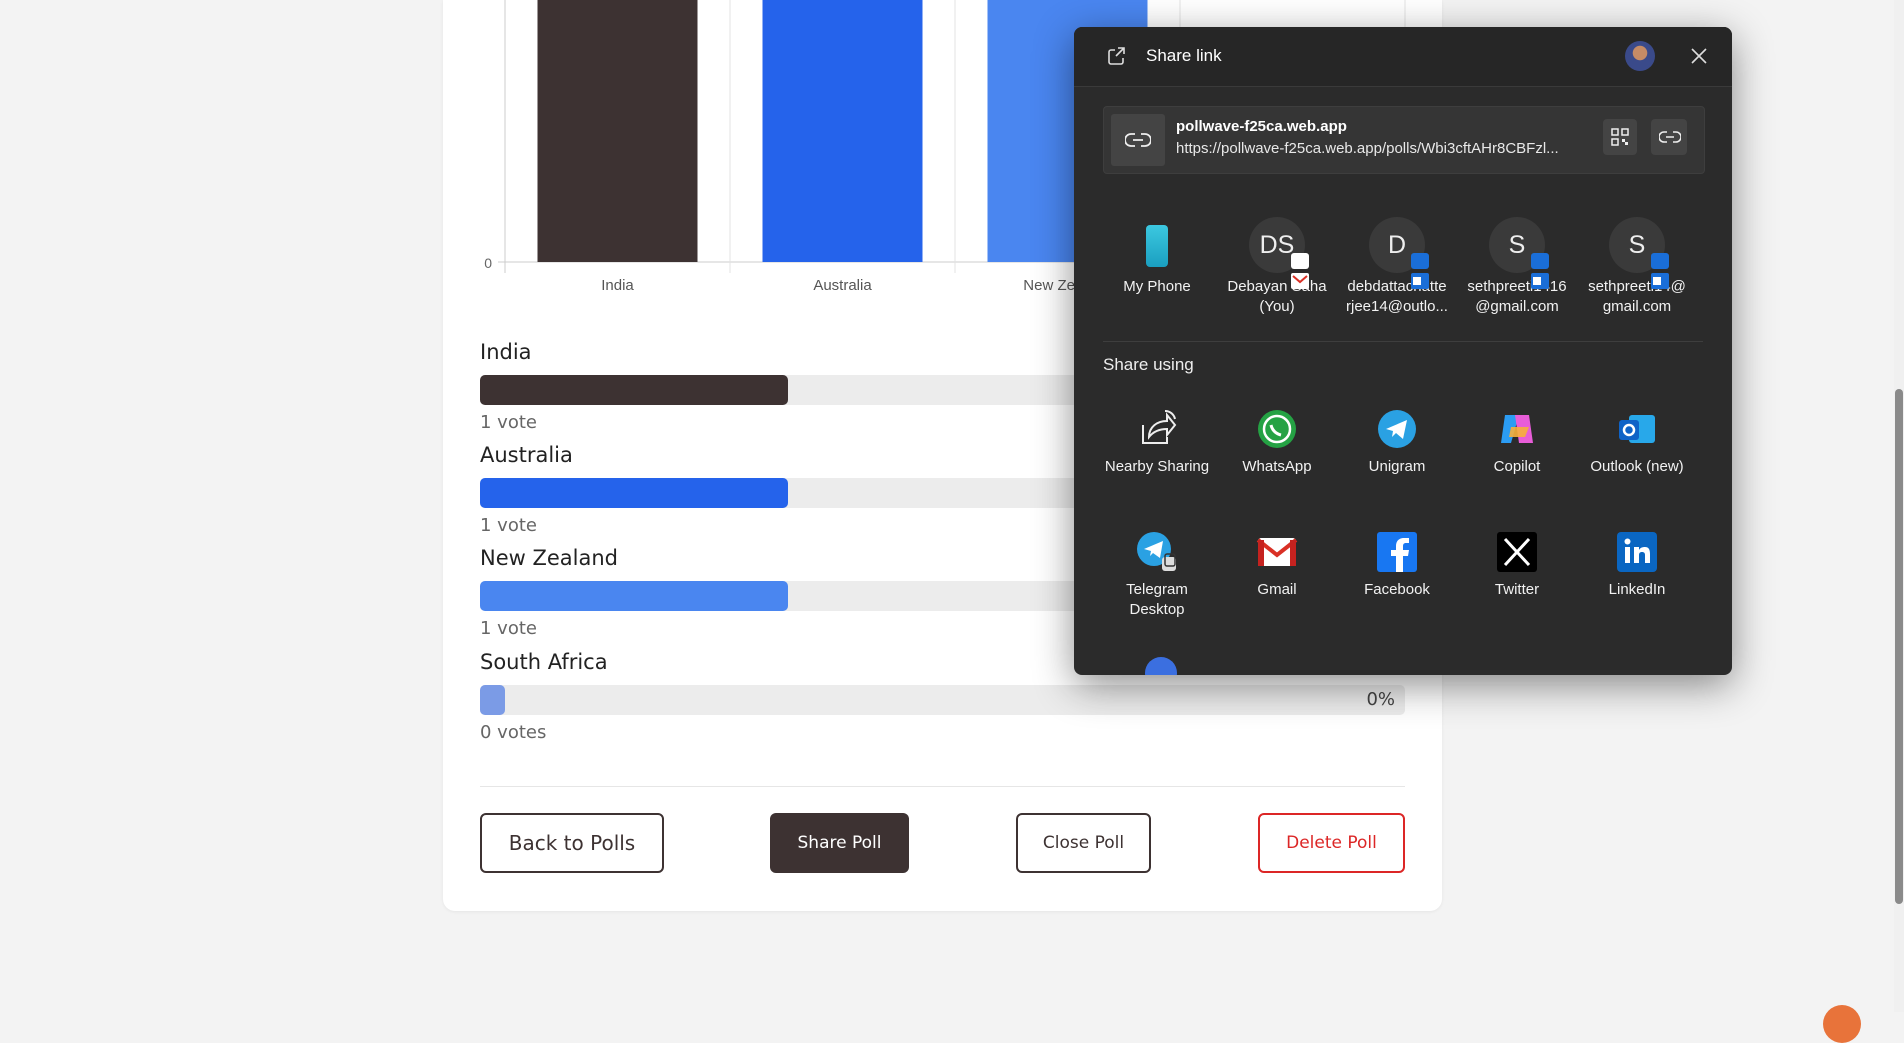 Image resolution: width=1904 pixels, height=1043 pixels. Describe the element at coordinates (1397, 286) in the screenshot. I see `contact-name-line1: debdattachatte` at that location.